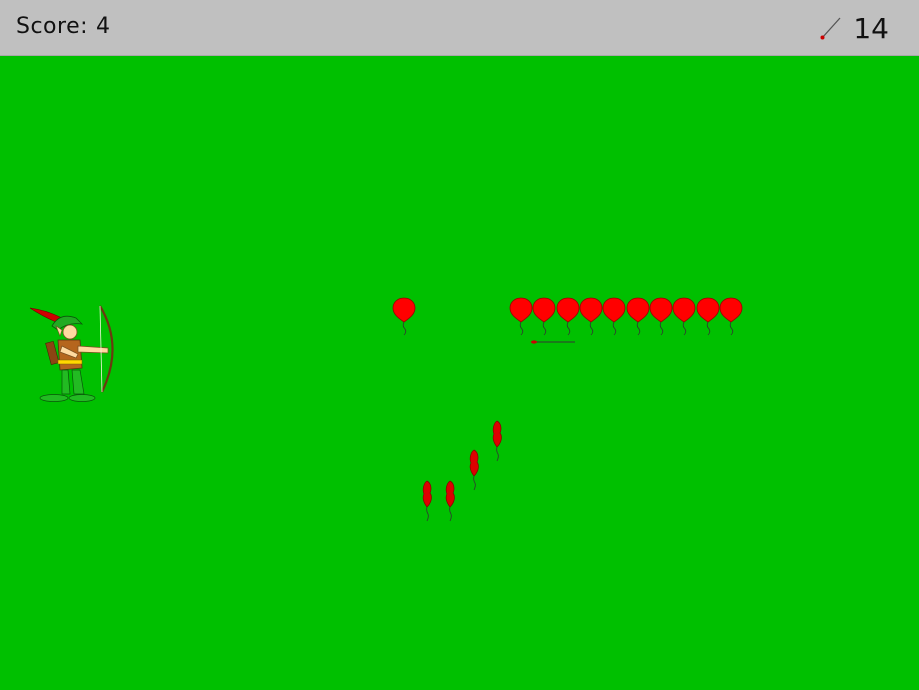 The image size is (919, 690). I want to click on arrows-remaining: 14, so click(854, 28).